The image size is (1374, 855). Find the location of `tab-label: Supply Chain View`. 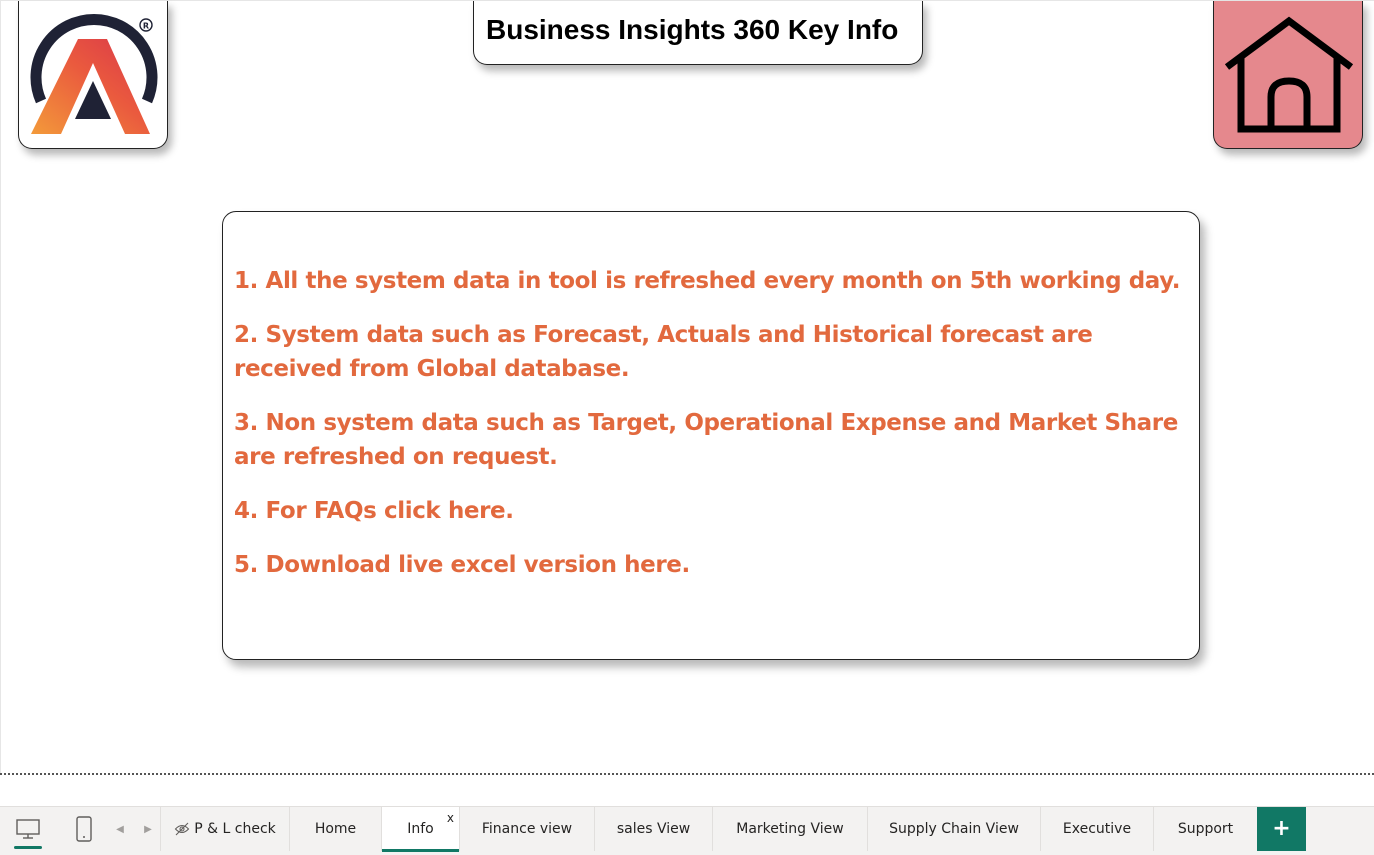

tab-label: Supply Chain View is located at coordinates (954, 829).